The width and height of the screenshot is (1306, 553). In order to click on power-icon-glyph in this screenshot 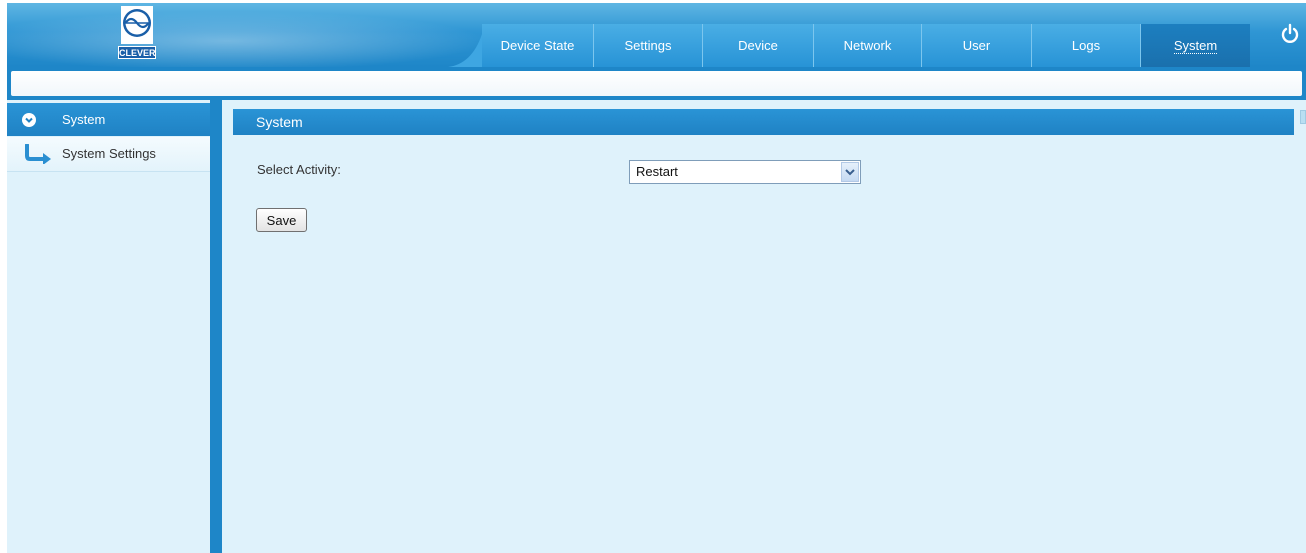, I will do `click(1290, 33)`.